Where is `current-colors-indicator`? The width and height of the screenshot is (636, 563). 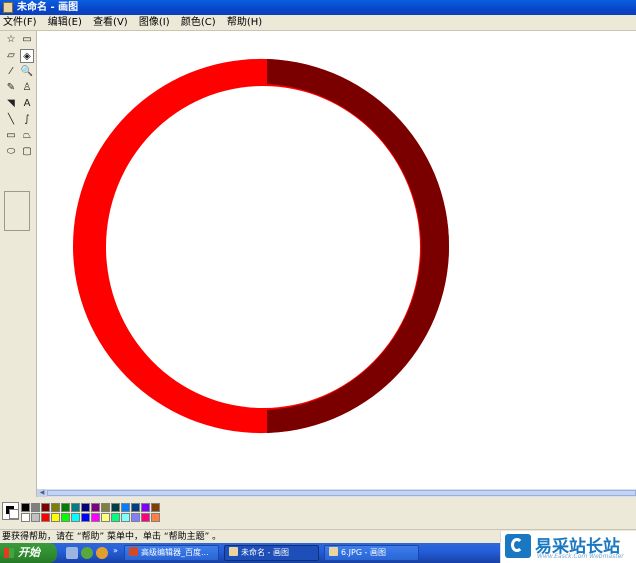 current-colors-indicator is located at coordinates (10, 511).